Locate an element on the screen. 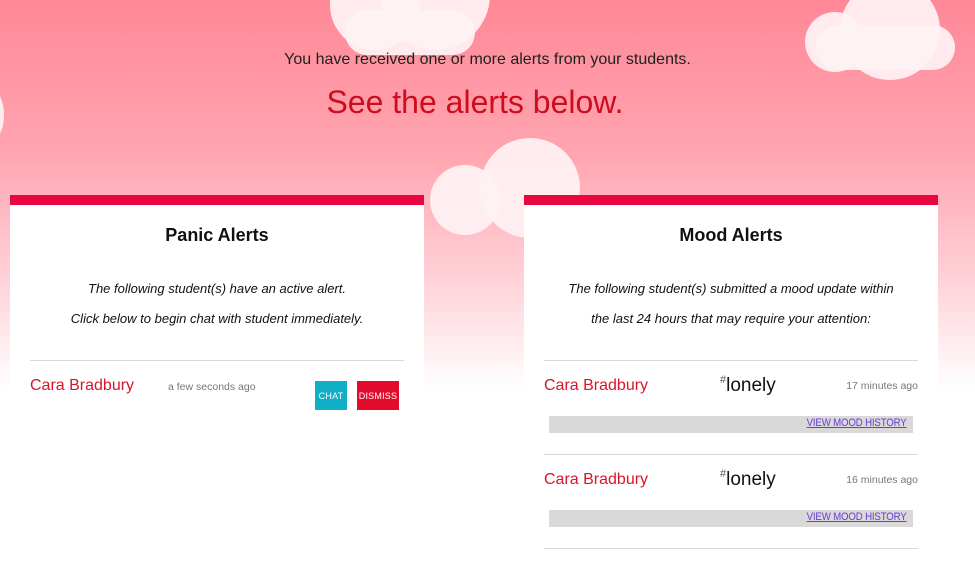  panic-alerts-title: Panic Alerts is located at coordinates (217, 235).